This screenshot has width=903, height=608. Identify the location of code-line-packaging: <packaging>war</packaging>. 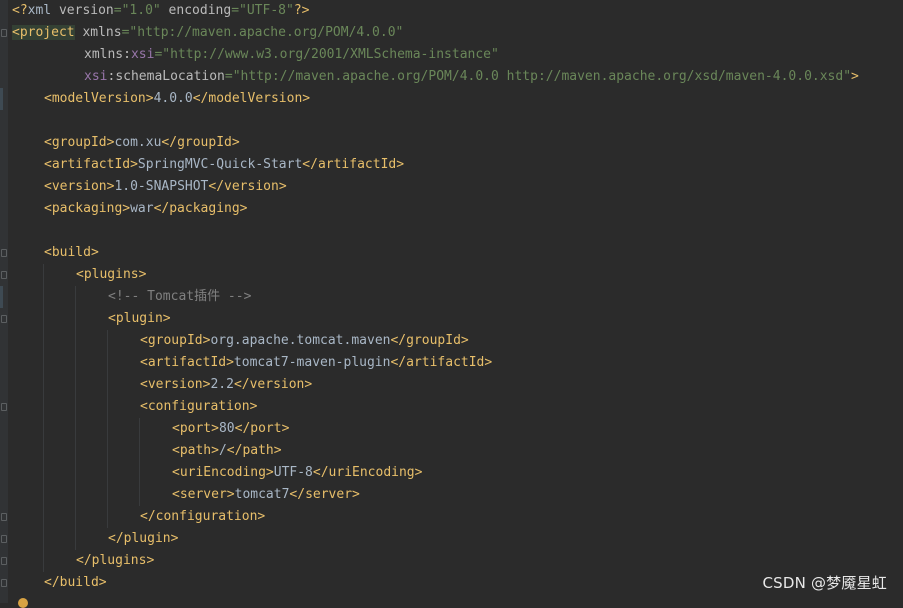
(146, 209).